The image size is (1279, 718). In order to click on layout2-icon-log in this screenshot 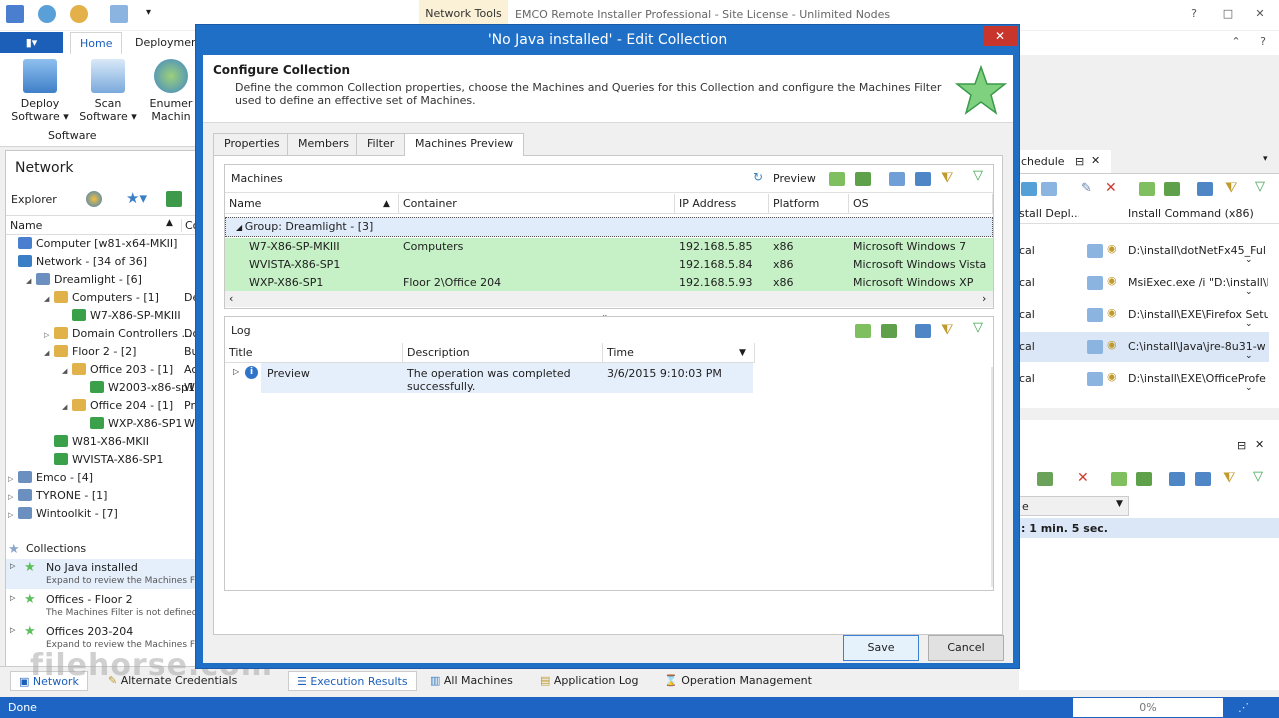, I will do `click(889, 331)`.